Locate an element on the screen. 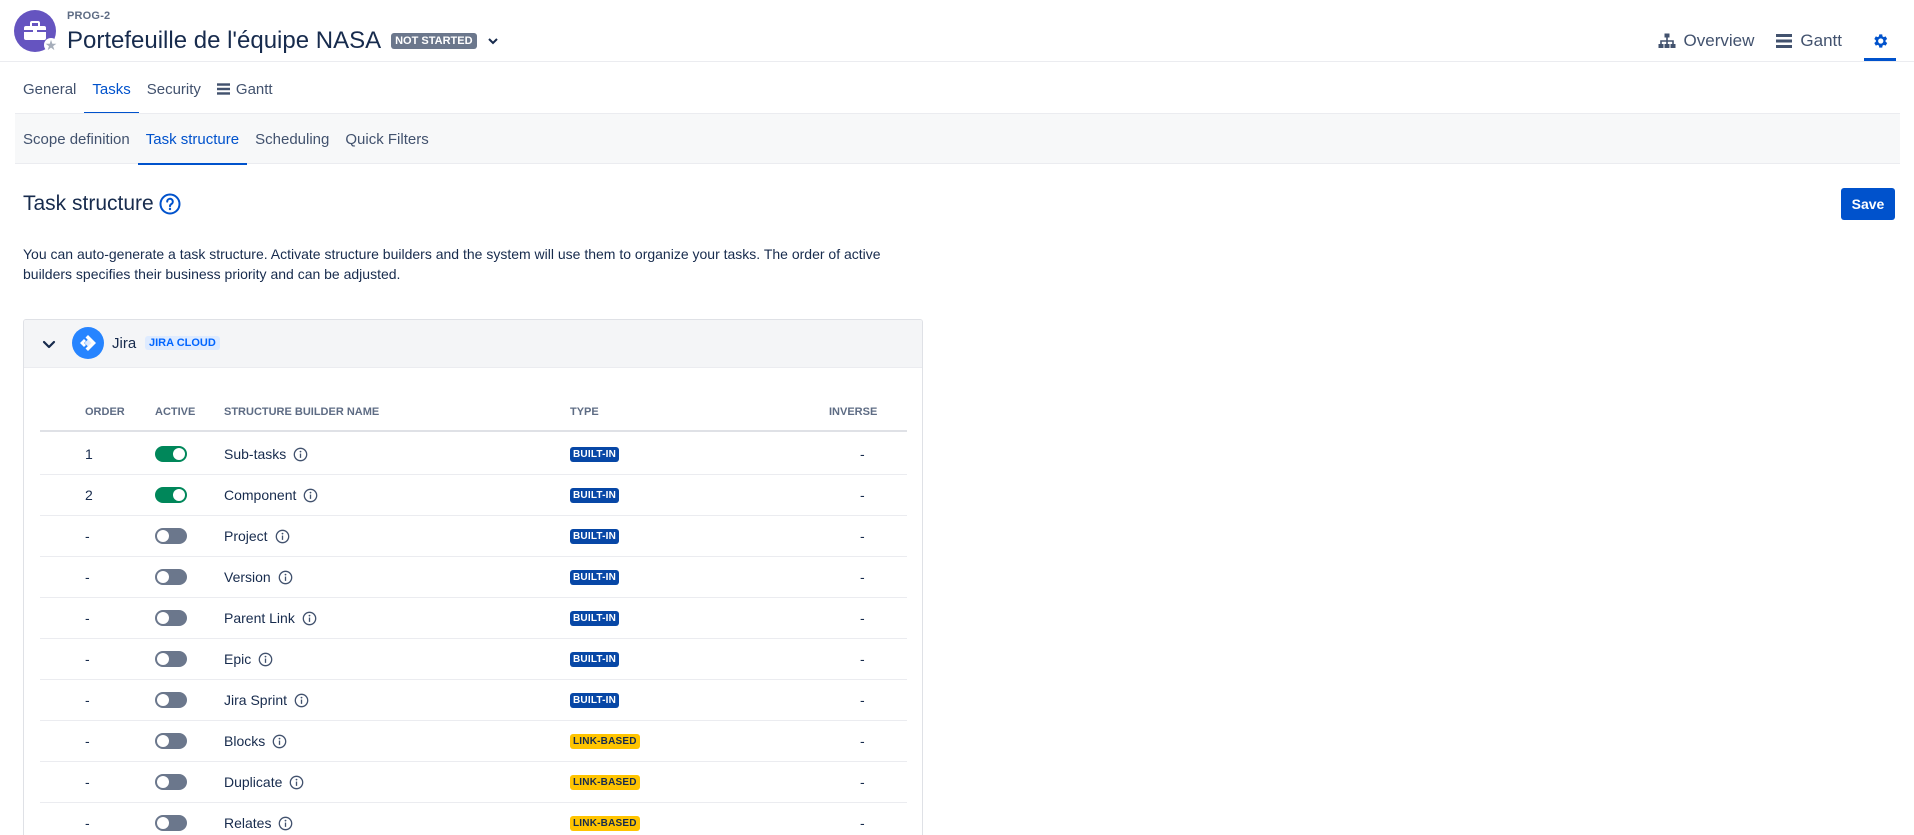 This screenshot has width=1914, height=835. save-button: Save is located at coordinates (1868, 204).